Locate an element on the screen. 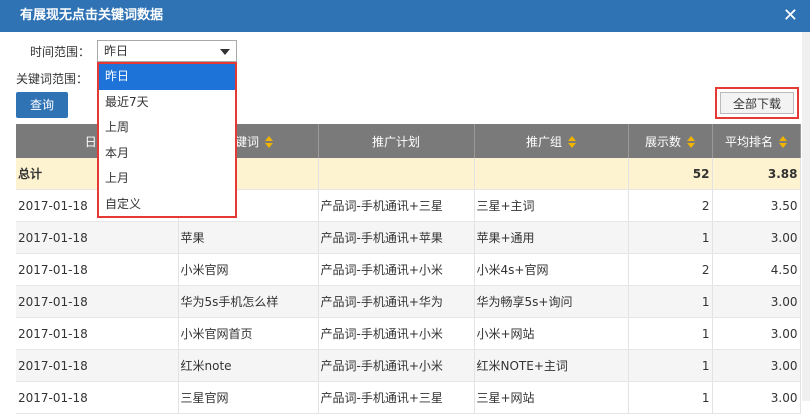 The height and width of the screenshot is (414, 810). download-all-button: 全部下载 is located at coordinates (757, 103).